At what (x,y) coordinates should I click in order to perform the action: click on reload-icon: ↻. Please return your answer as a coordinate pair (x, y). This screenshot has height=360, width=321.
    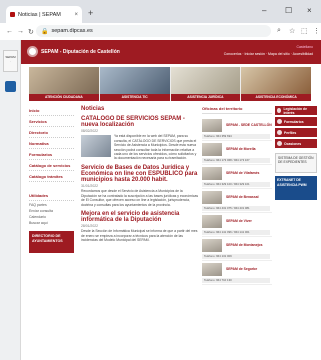
    Looking at the image, I should click on (31, 32).